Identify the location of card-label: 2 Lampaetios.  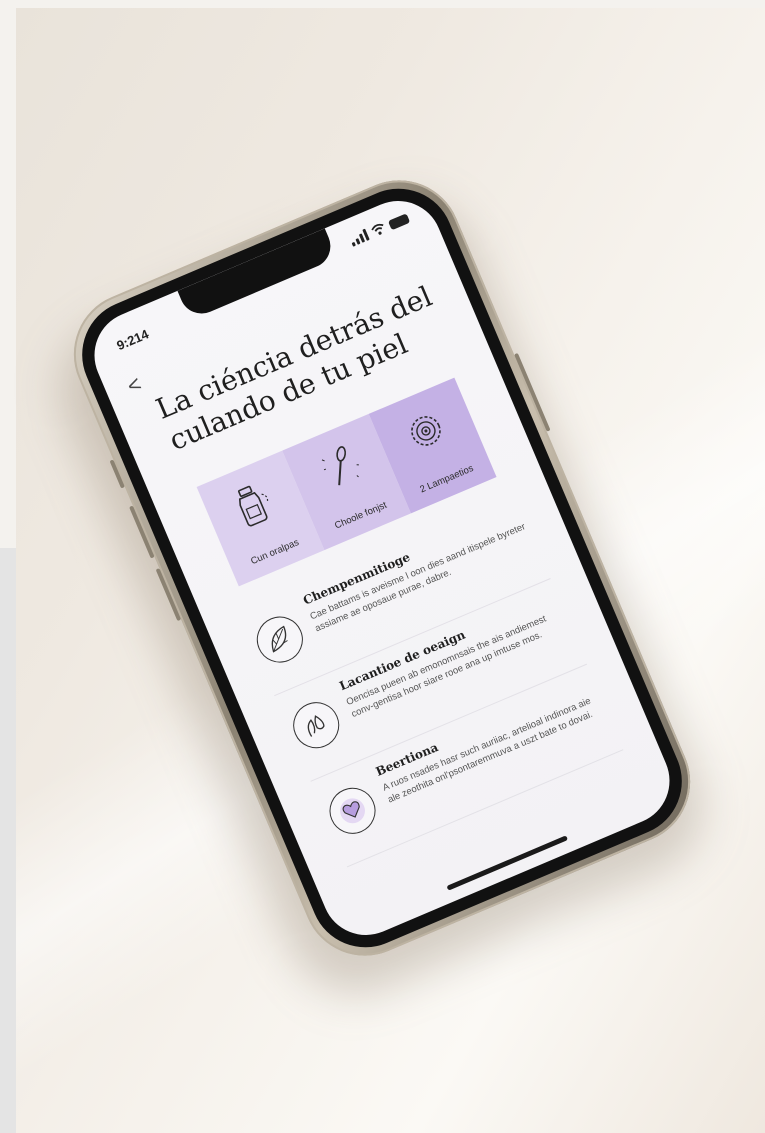
(447, 479).